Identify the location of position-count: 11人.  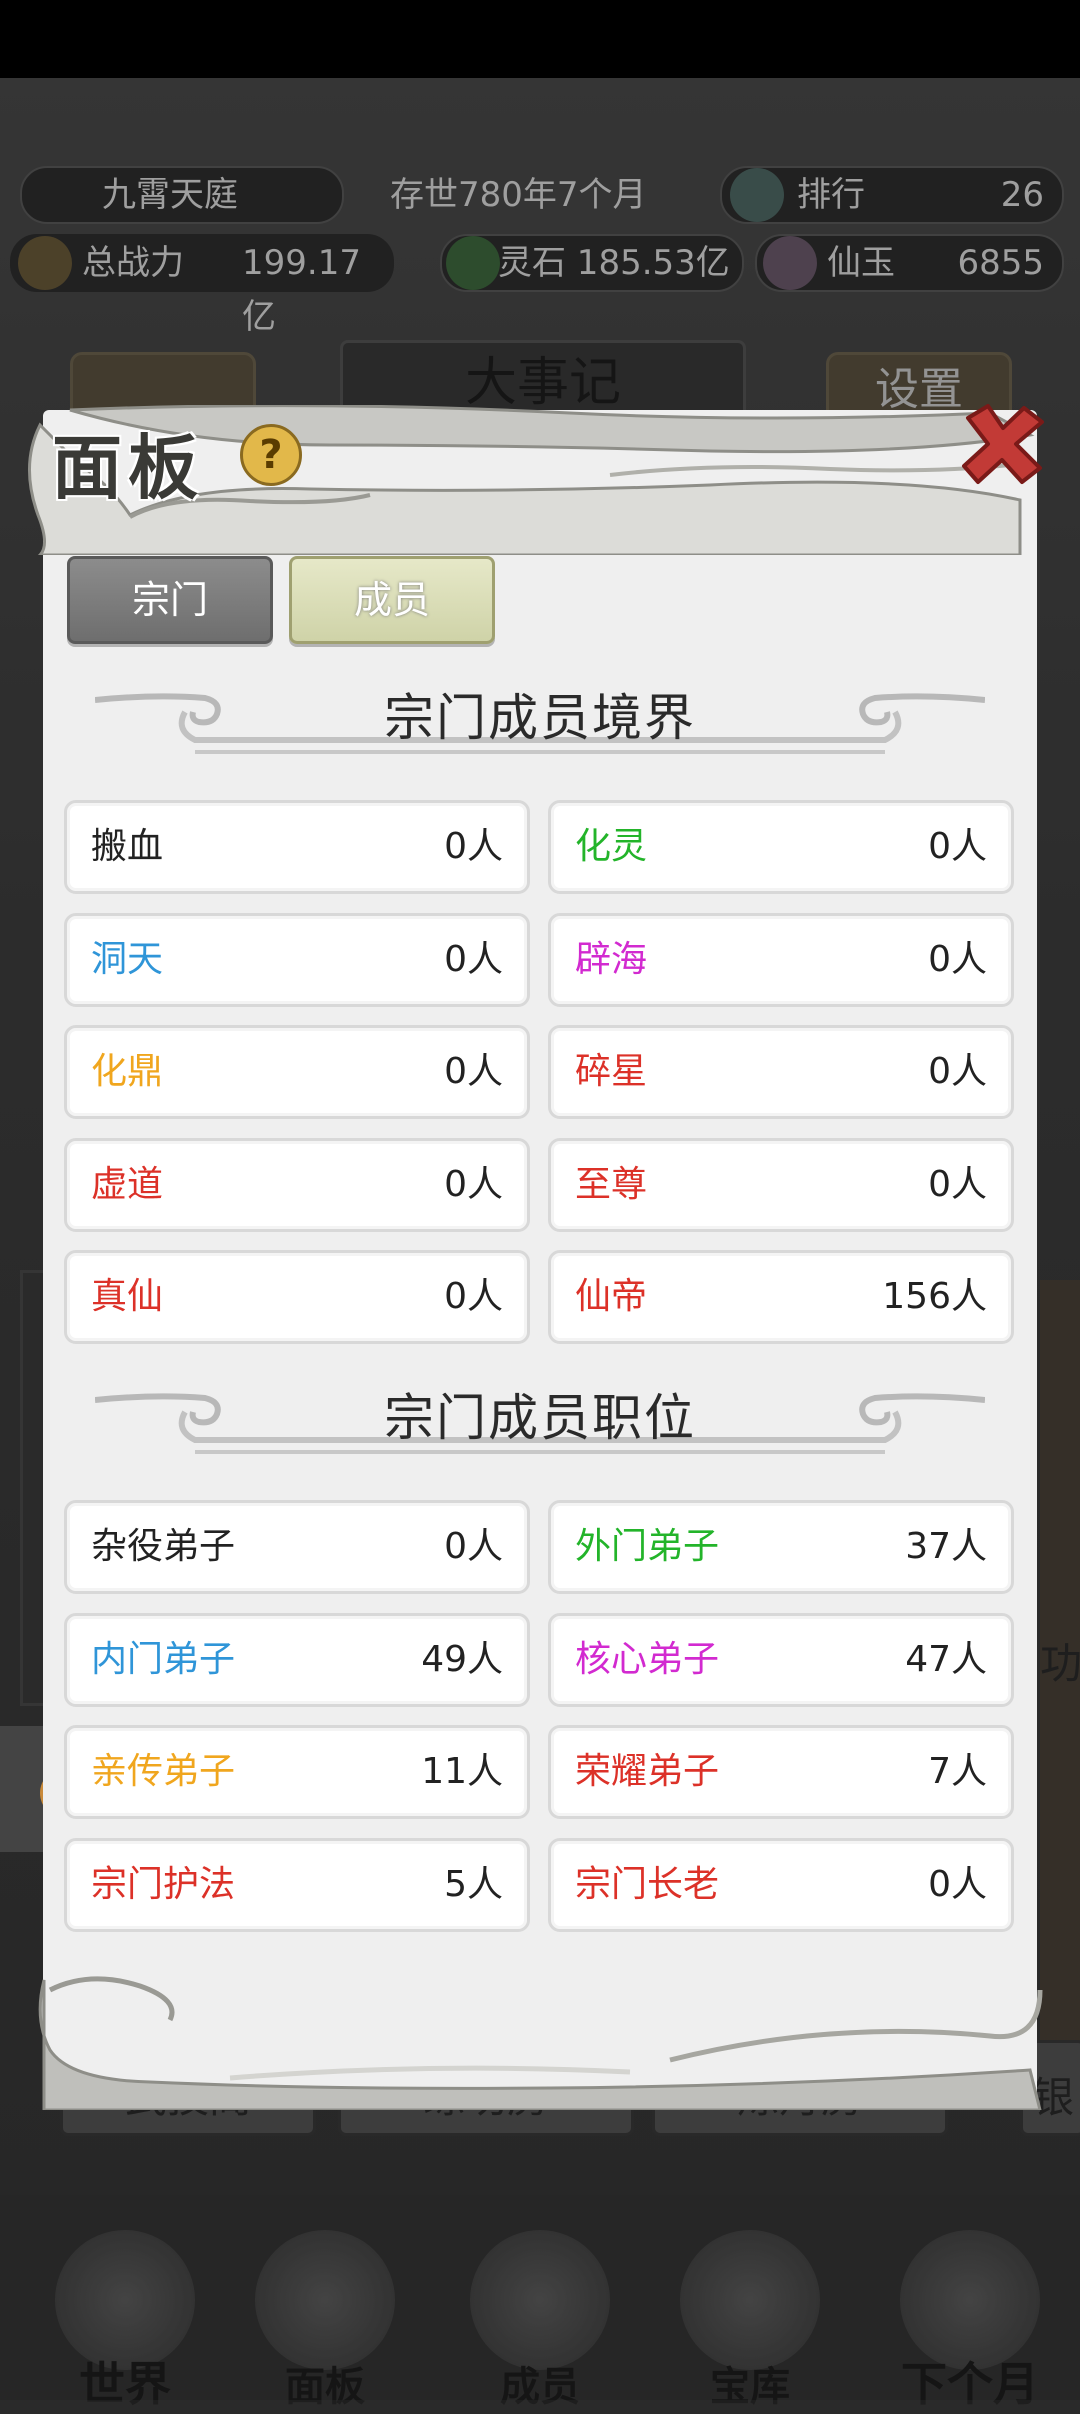
(462, 1771).